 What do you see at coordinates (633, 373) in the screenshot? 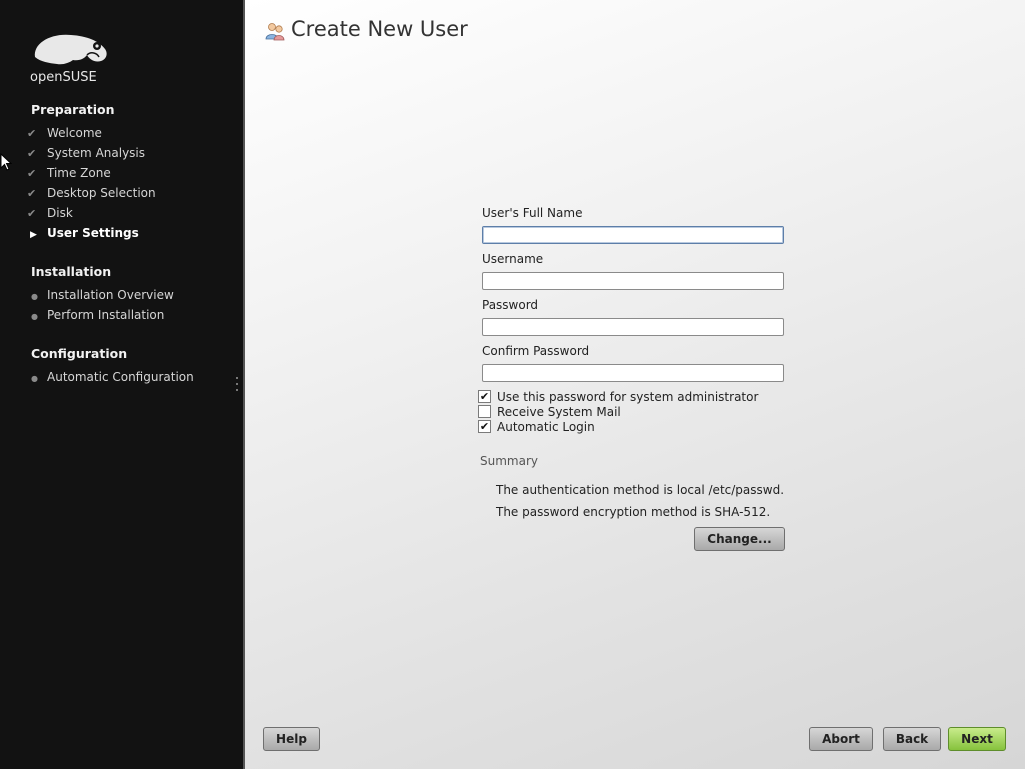
I see `confirm-password-input` at bounding box center [633, 373].